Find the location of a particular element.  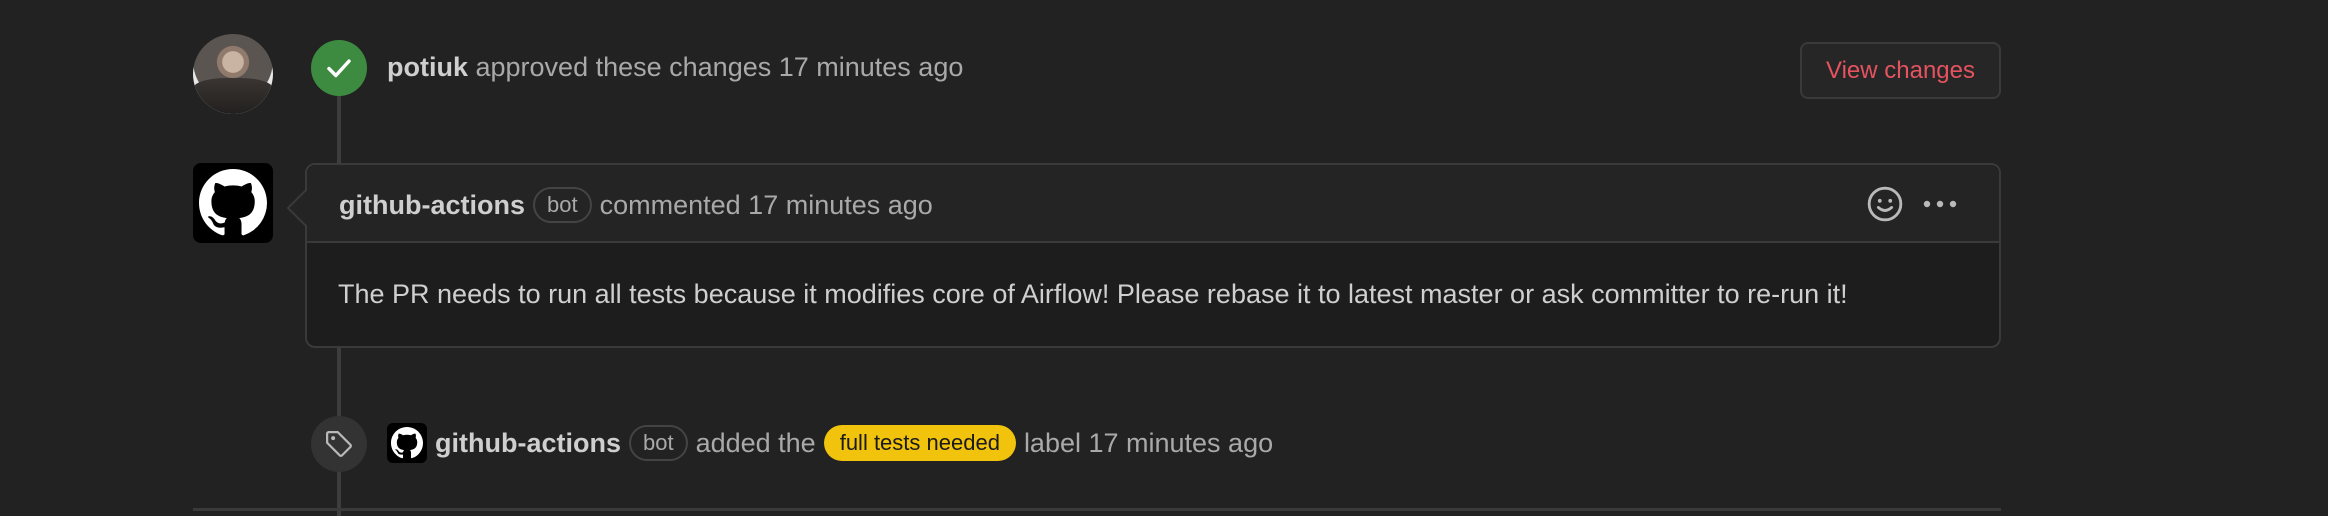

check-icon-svg is located at coordinates (339, 68).